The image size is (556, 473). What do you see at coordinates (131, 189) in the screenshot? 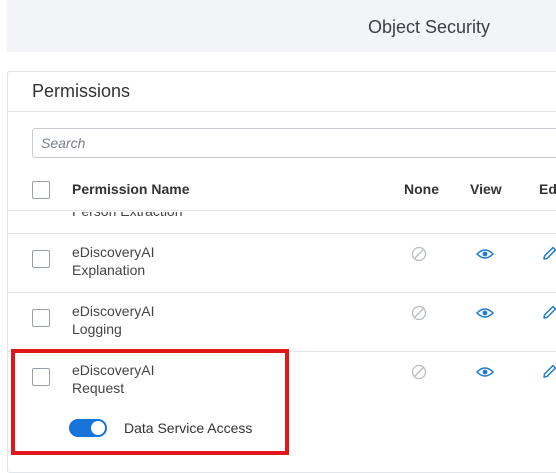
I see `column-header-permission-name: Permission Name` at bounding box center [131, 189].